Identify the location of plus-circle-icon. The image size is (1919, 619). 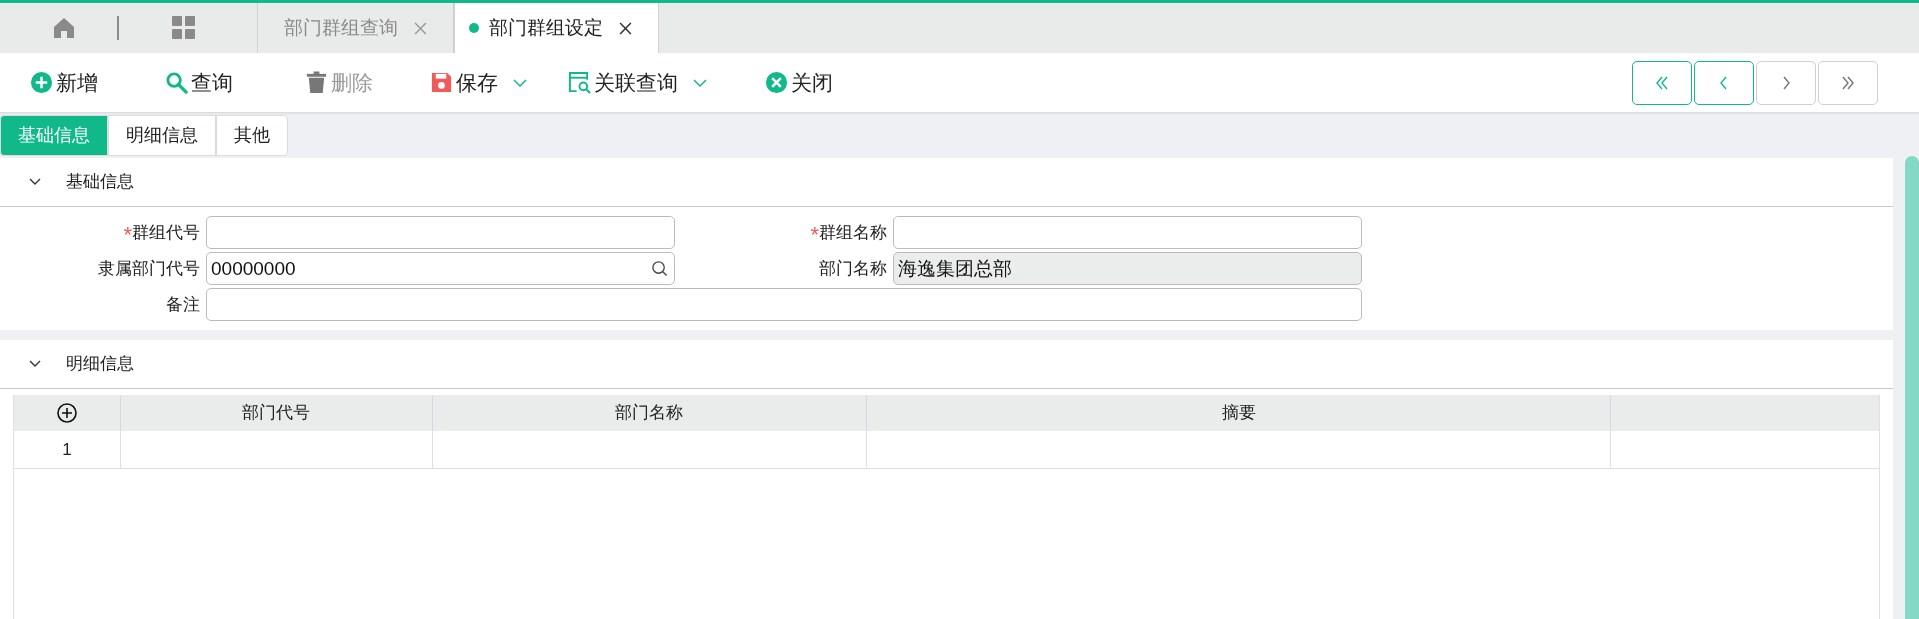
(41, 82).